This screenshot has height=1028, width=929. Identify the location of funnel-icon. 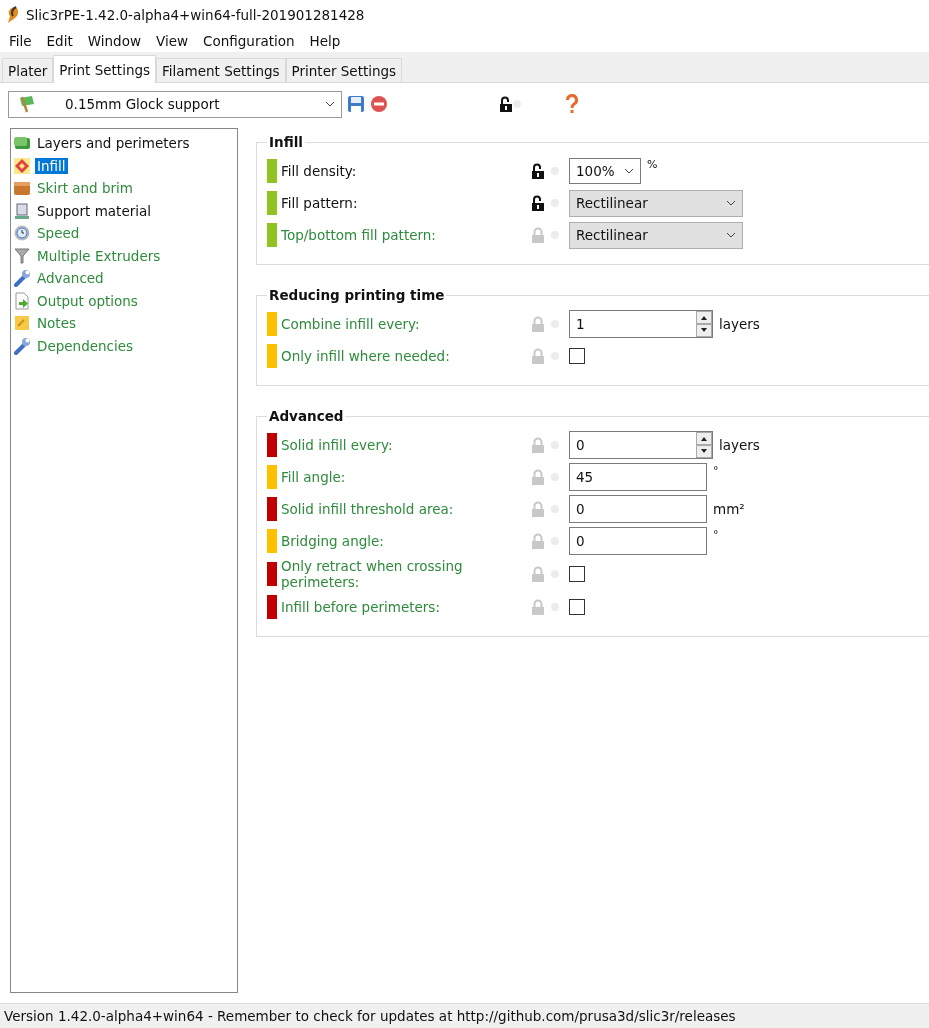
(22, 255).